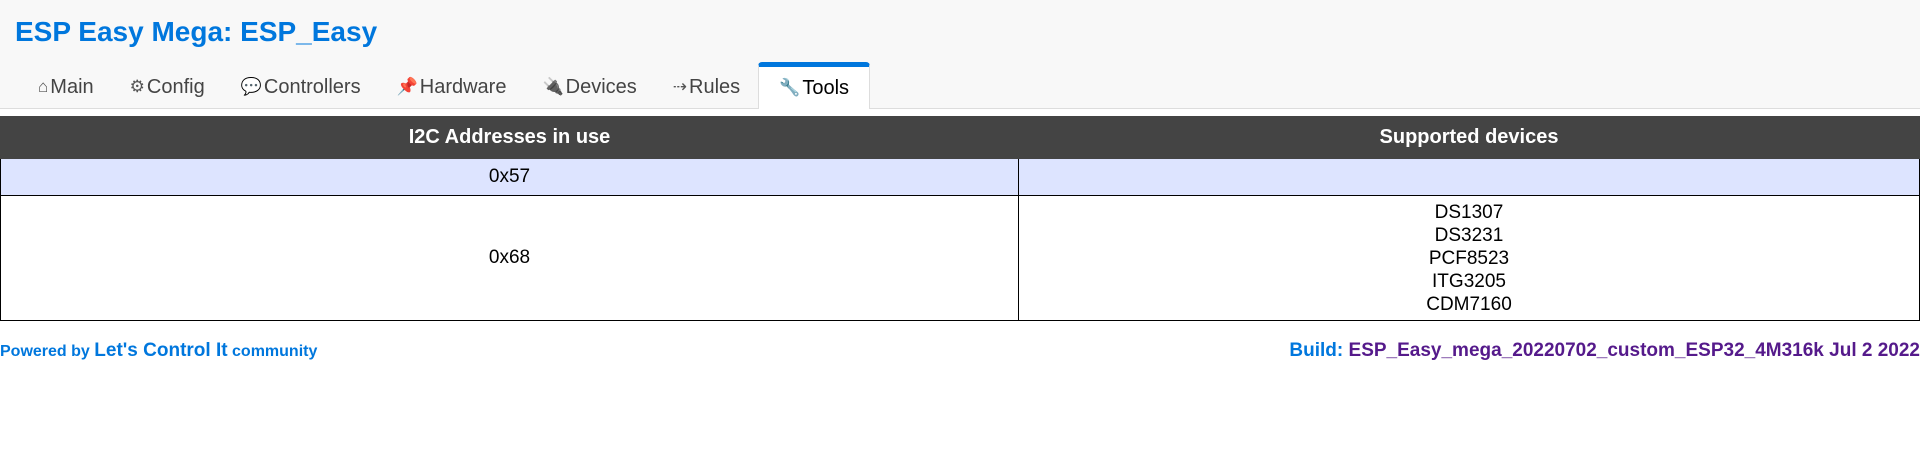 Image resolution: width=1920 pixels, height=472 pixels. Describe the element at coordinates (715, 86) in the screenshot. I see `tab-label: Rules` at that location.